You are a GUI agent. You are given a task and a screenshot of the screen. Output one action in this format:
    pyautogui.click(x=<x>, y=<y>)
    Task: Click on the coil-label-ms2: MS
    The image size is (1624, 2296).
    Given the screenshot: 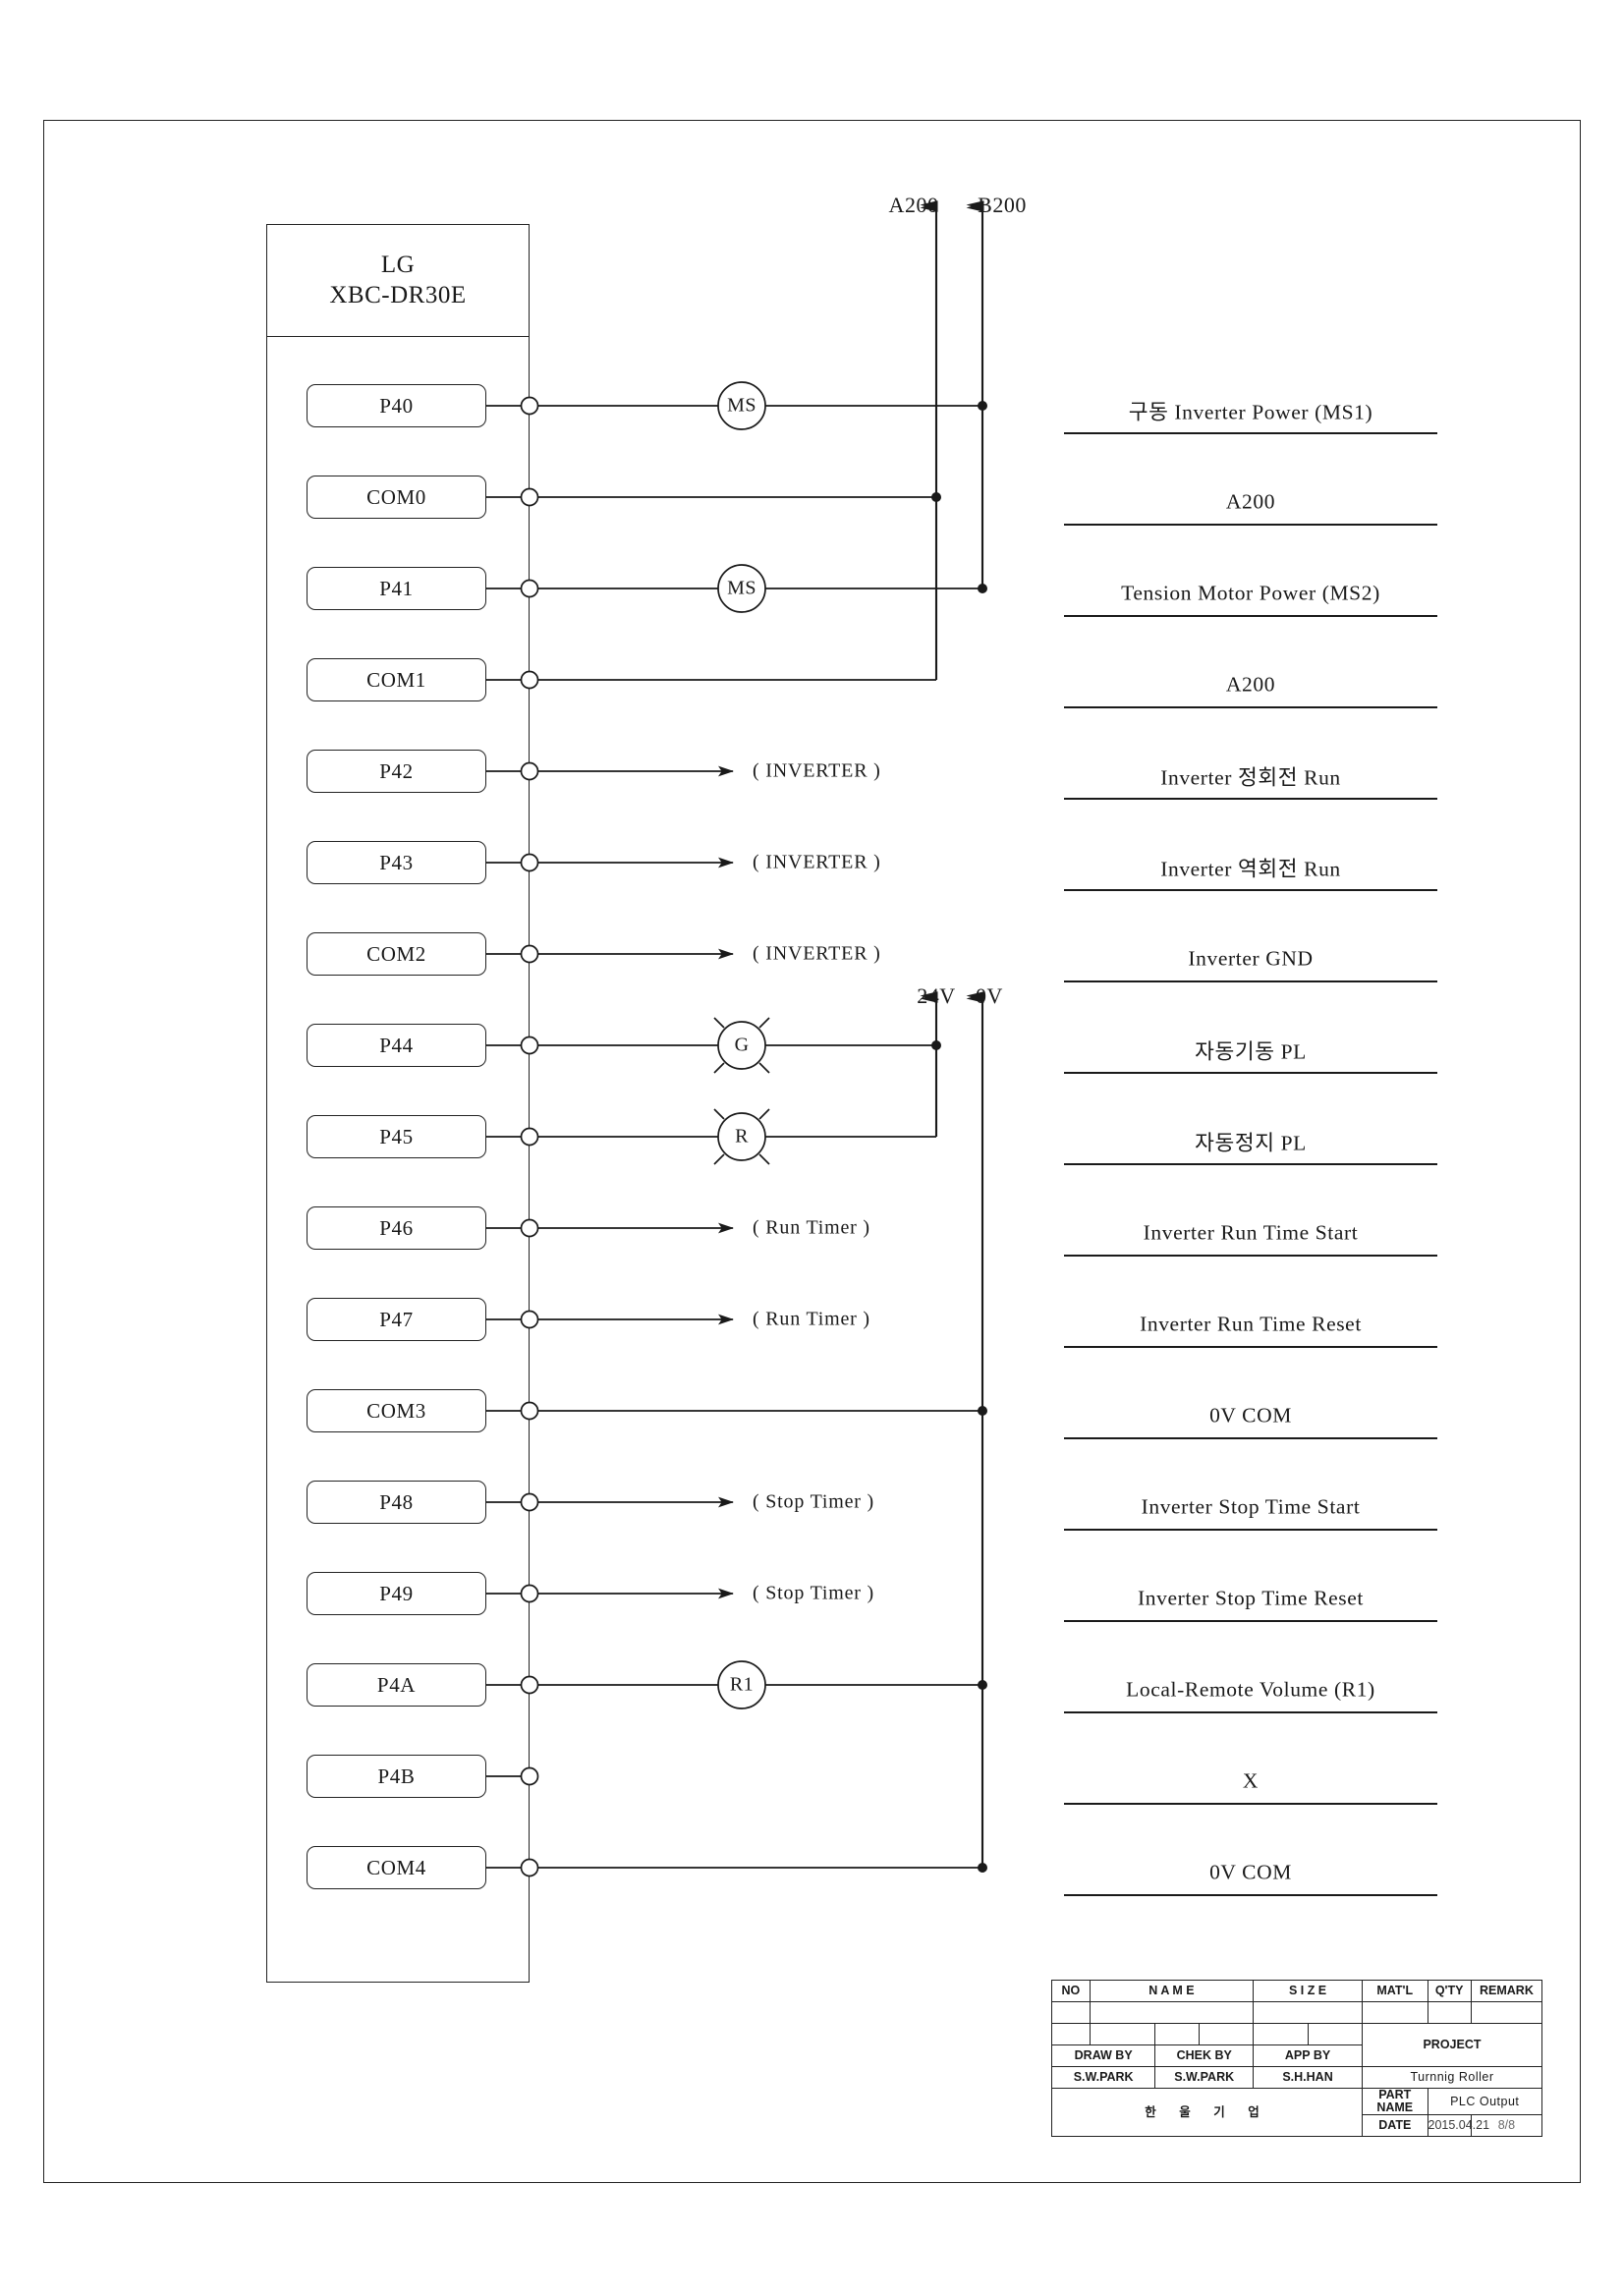 What is the action you would take?
    pyautogui.click(x=741, y=588)
    